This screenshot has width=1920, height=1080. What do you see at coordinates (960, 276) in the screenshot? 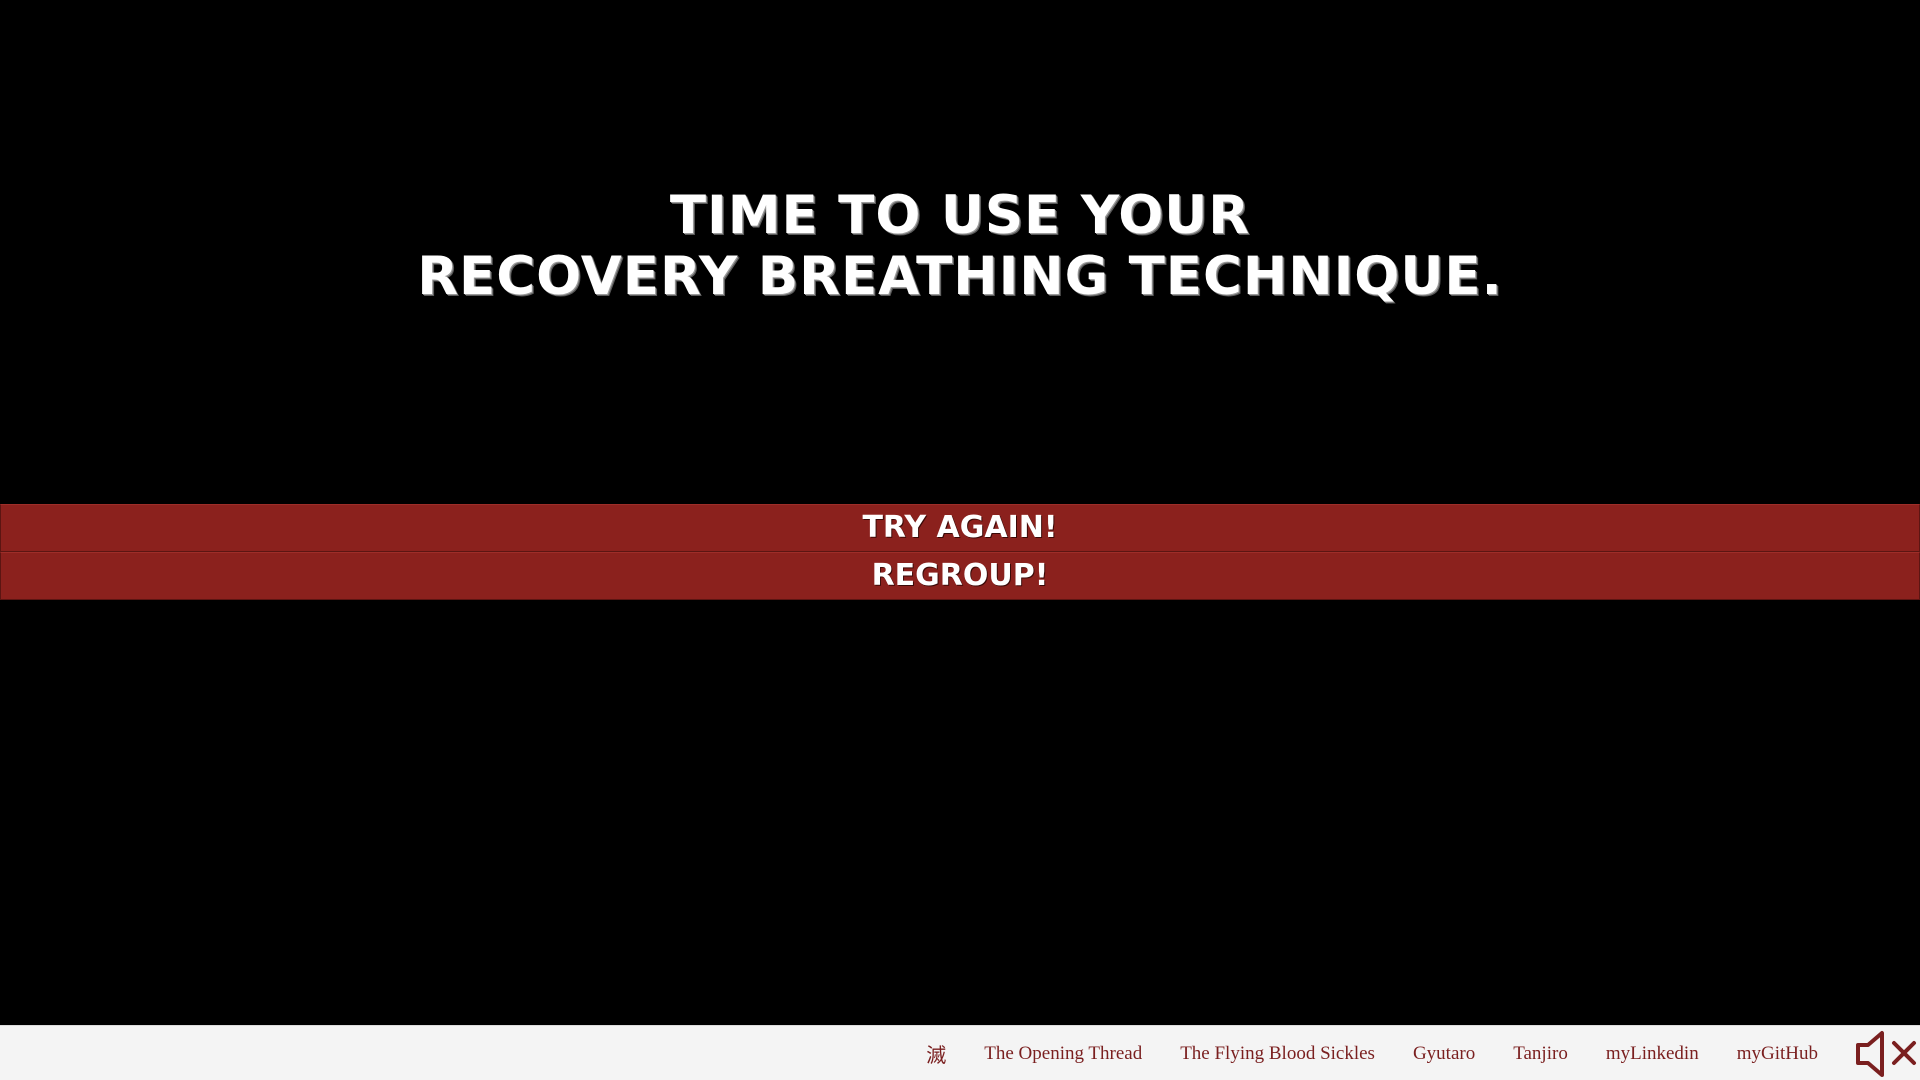
I see `game-message-line-2: RECOVERY BREATHING TECHNIQUE.` at bounding box center [960, 276].